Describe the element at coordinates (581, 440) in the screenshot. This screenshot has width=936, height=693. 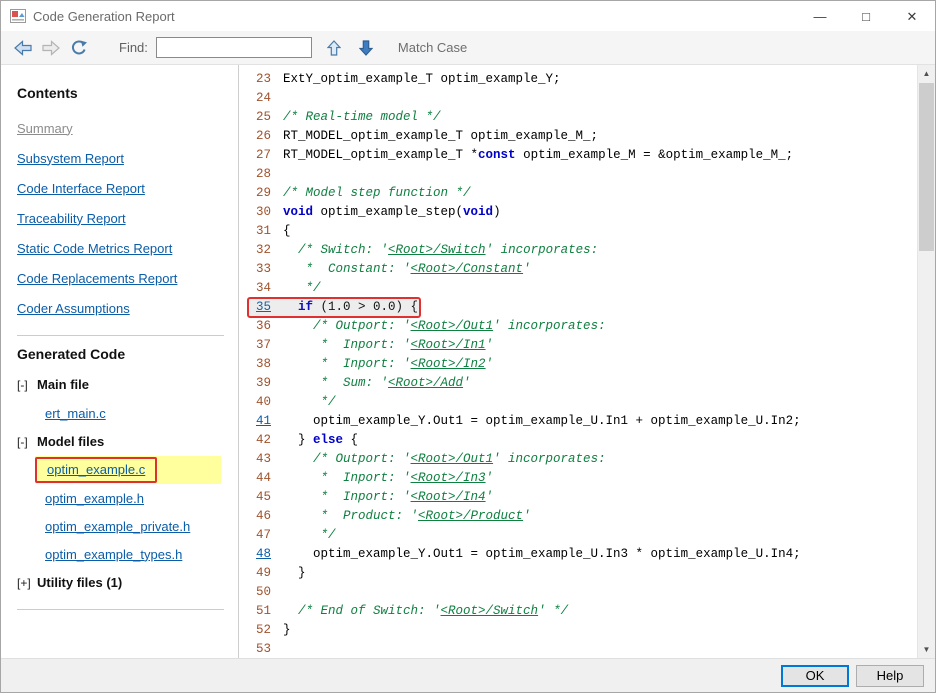
I see `code-line-42: 42 } else {` at that location.